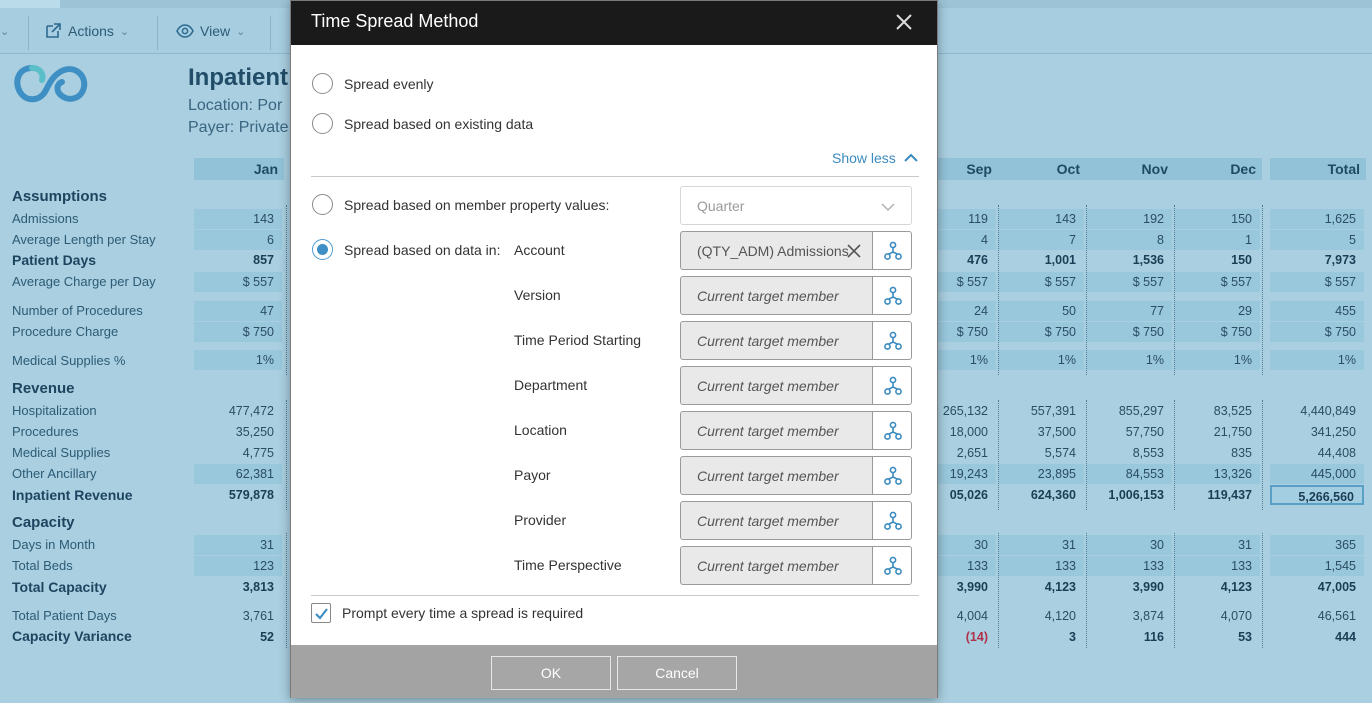 The image size is (1372, 703). What do you see at coordinates (892, 250) in the screenshot?
I see `member-picker-button-account` at bounding box center [892, 250].